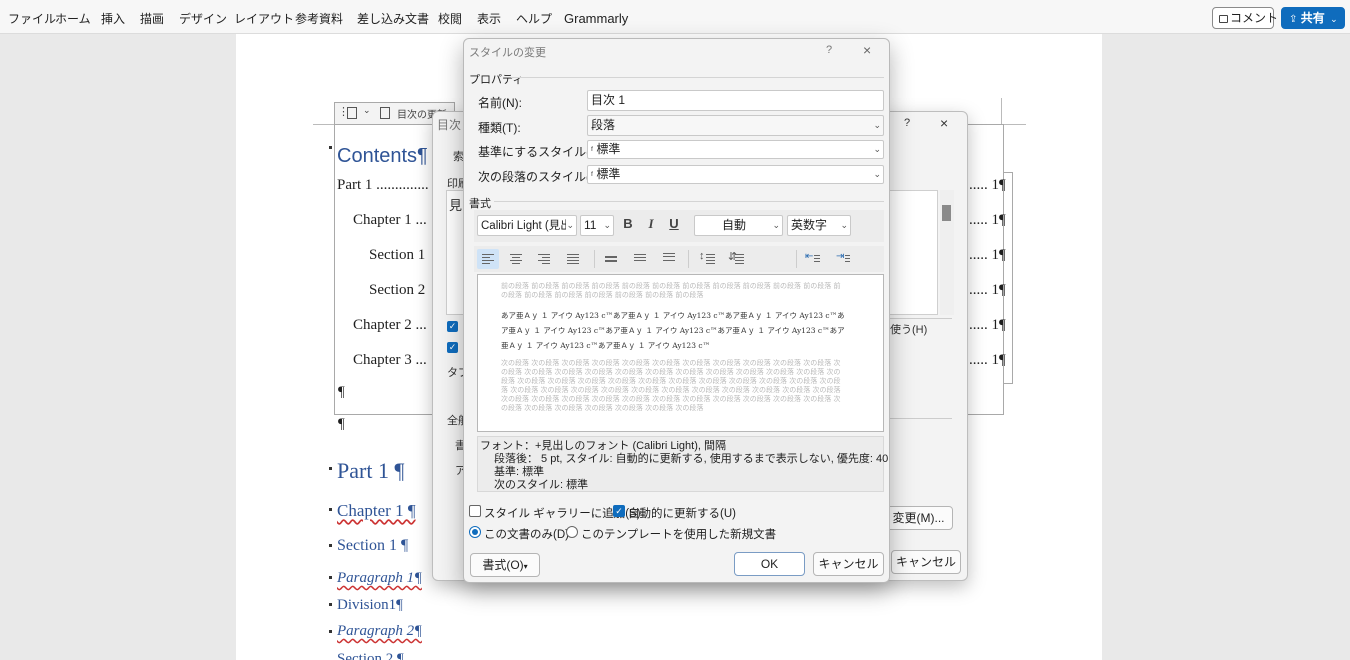 Image resolution: width=1350 pixels, height=660 pixels. Describe the element at coordinates (452, 347) in the screenshot. I see `right-align-checkbox: ✓` at that location.